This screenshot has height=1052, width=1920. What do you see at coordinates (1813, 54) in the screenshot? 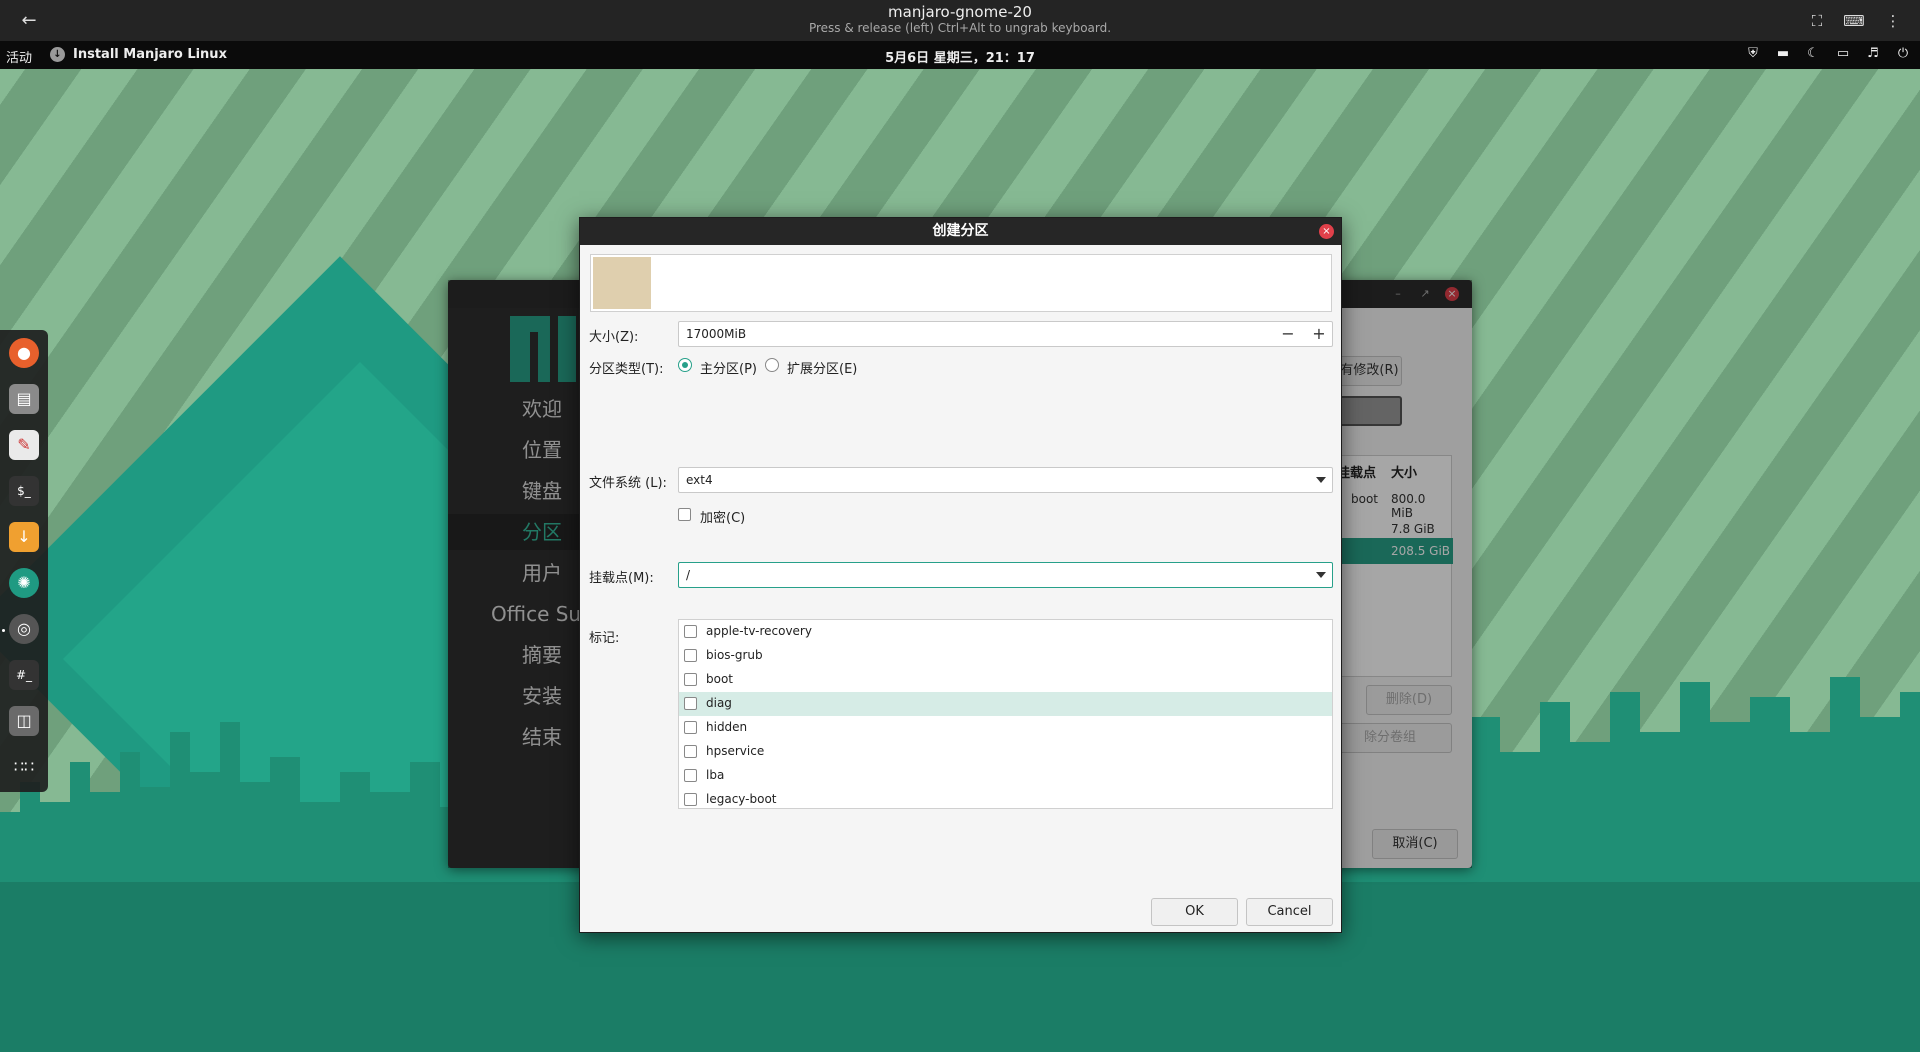
I see `night-light-icon: ☾` at bounding box center [1813, 54].